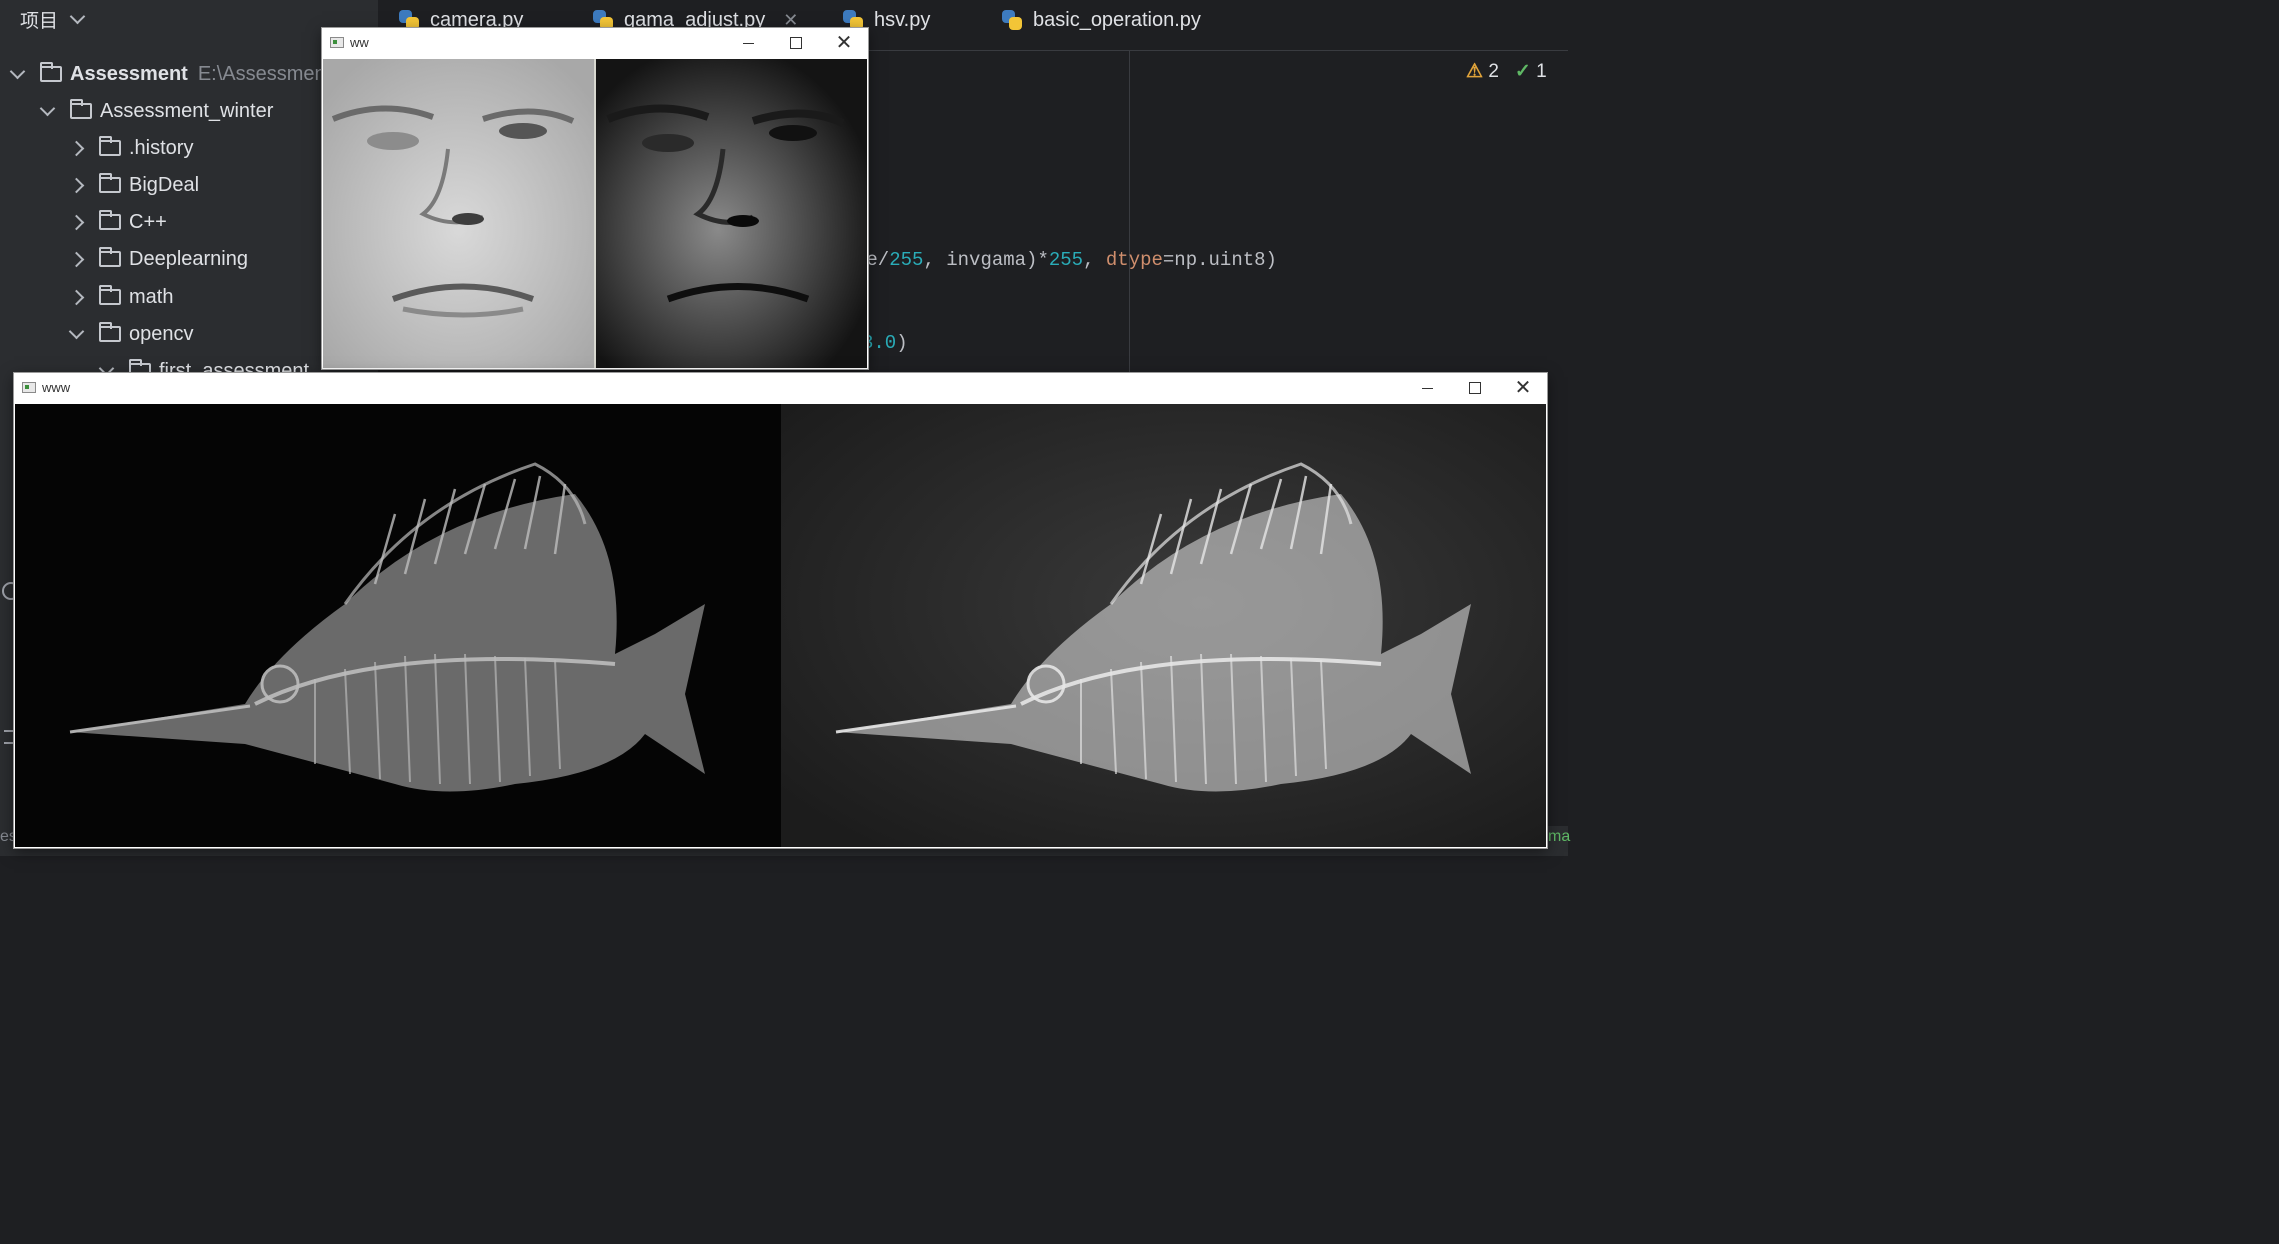 The image size is (2279, 1244). I want to click on fish-image-gamma-adjusted, so click(1163, 625).